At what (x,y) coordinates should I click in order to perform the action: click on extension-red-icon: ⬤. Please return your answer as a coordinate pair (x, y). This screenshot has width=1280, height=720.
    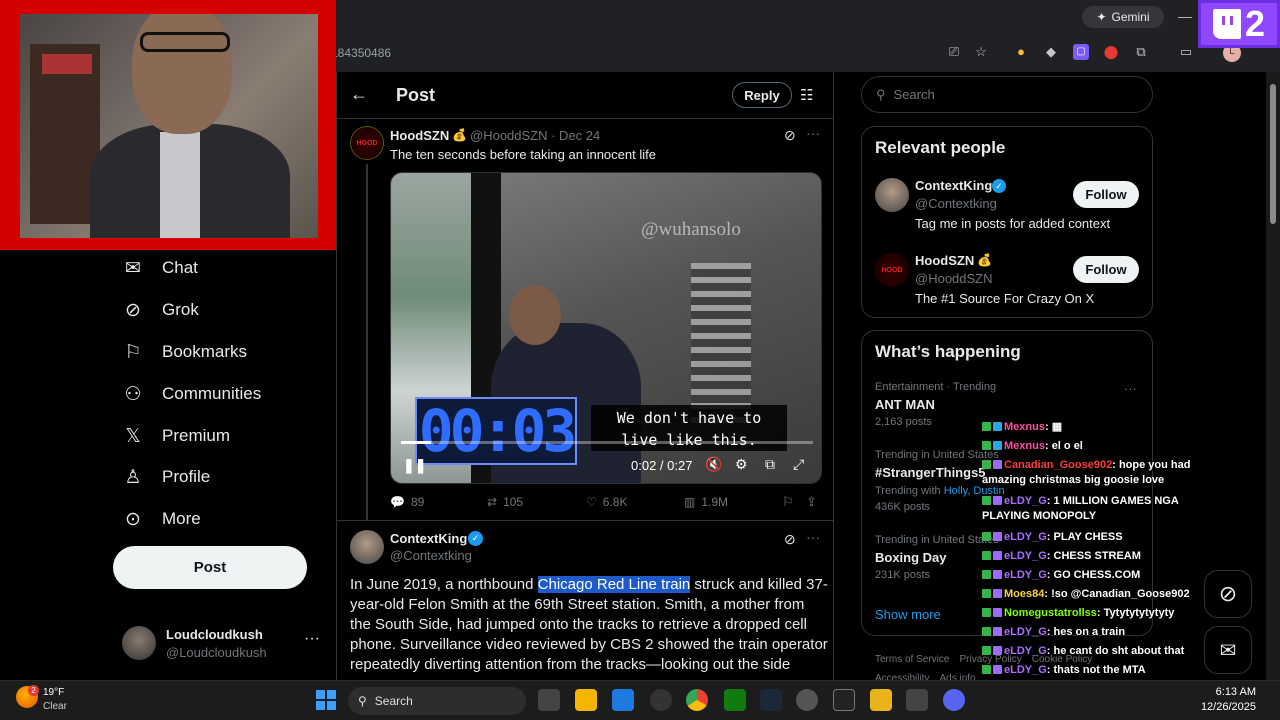
    Looking at the image, I should click on (1111, 52).